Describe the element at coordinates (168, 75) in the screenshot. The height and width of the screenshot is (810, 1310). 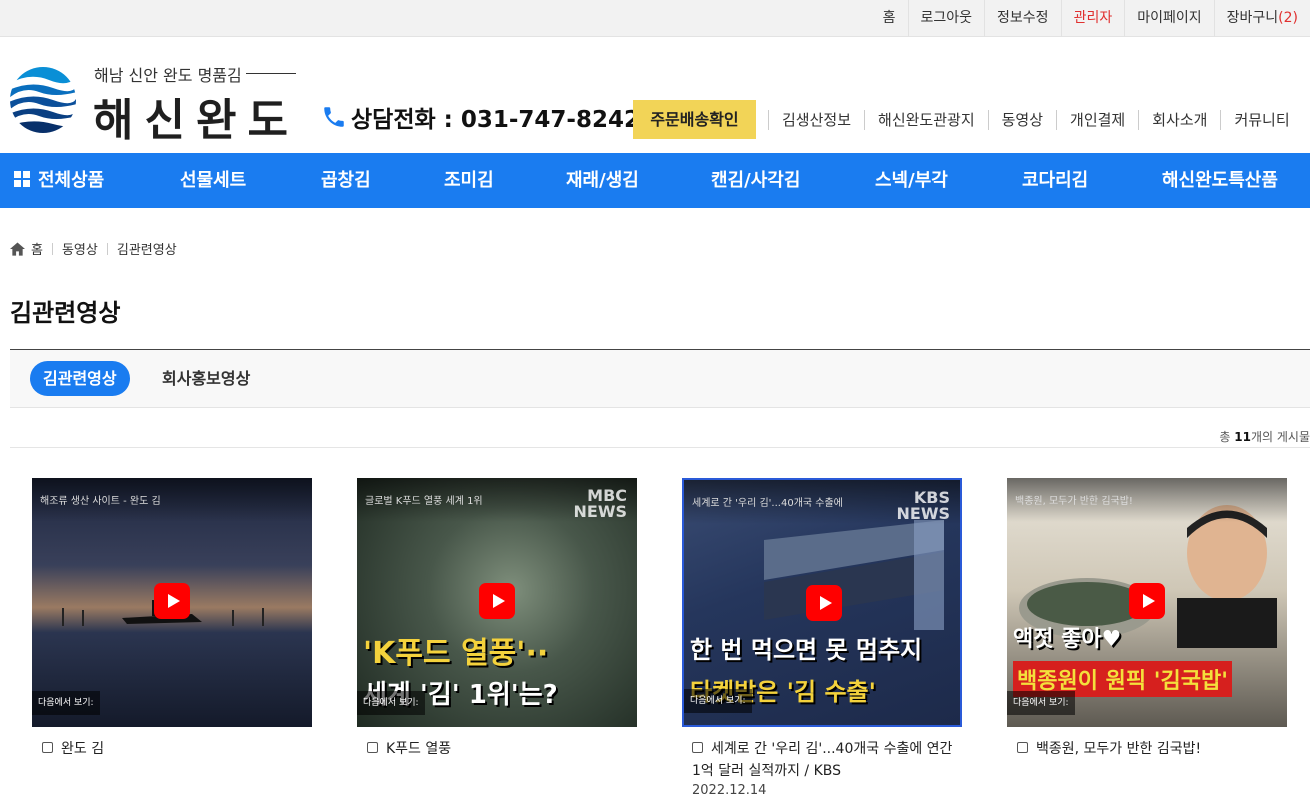
I see `logo-subtitle: 해남 신안 완도 명품김` at that location.